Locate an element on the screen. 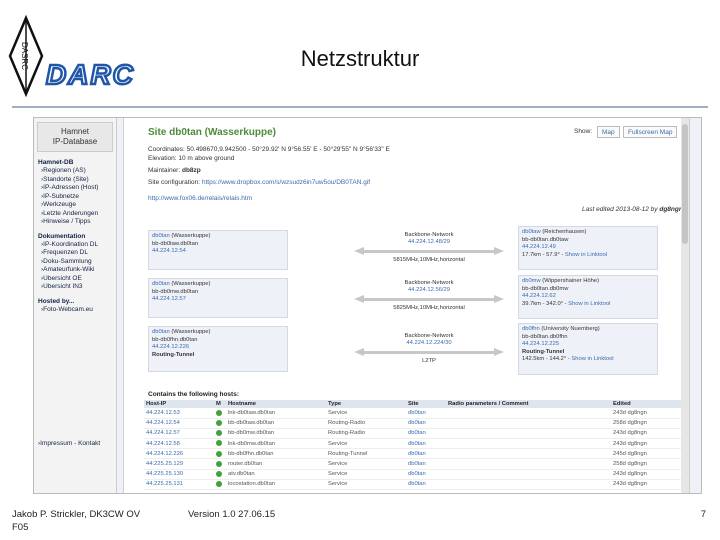 The height and width of the screenshot is (540, 720). node-ip: 44.224.12.226 is located at coordinates (218, 348).